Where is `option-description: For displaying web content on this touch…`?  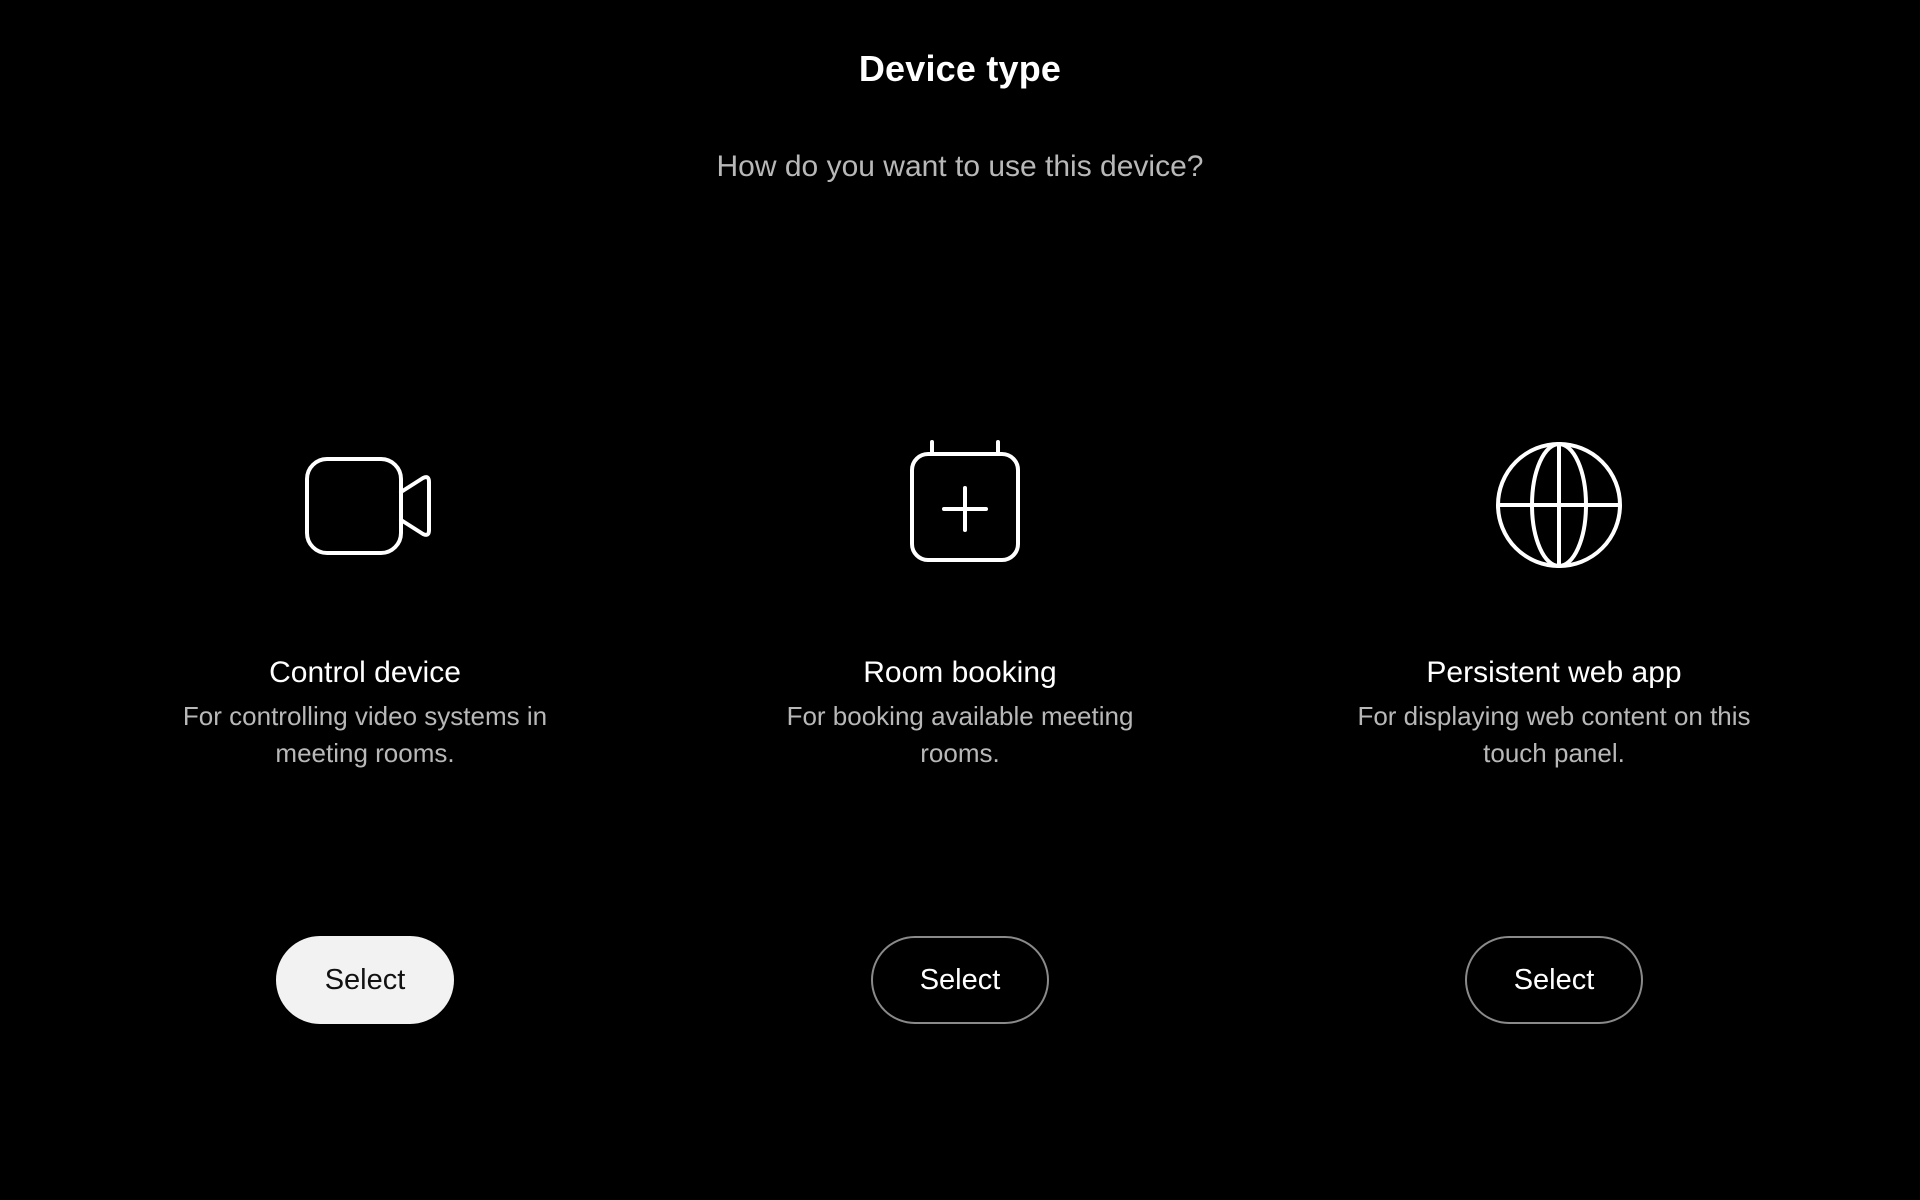
option-description: For displaying web content on this touch… is located at coordinates (1554, 734).